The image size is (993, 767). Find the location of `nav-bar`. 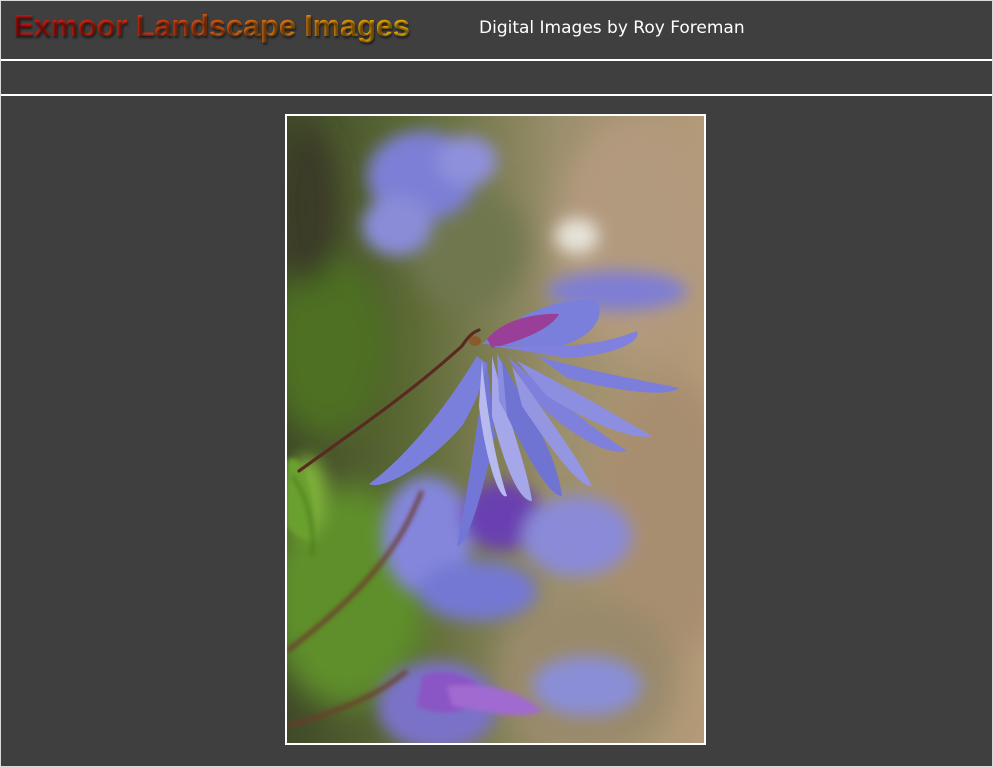

nav-bar is located at coordinates (496, 78).